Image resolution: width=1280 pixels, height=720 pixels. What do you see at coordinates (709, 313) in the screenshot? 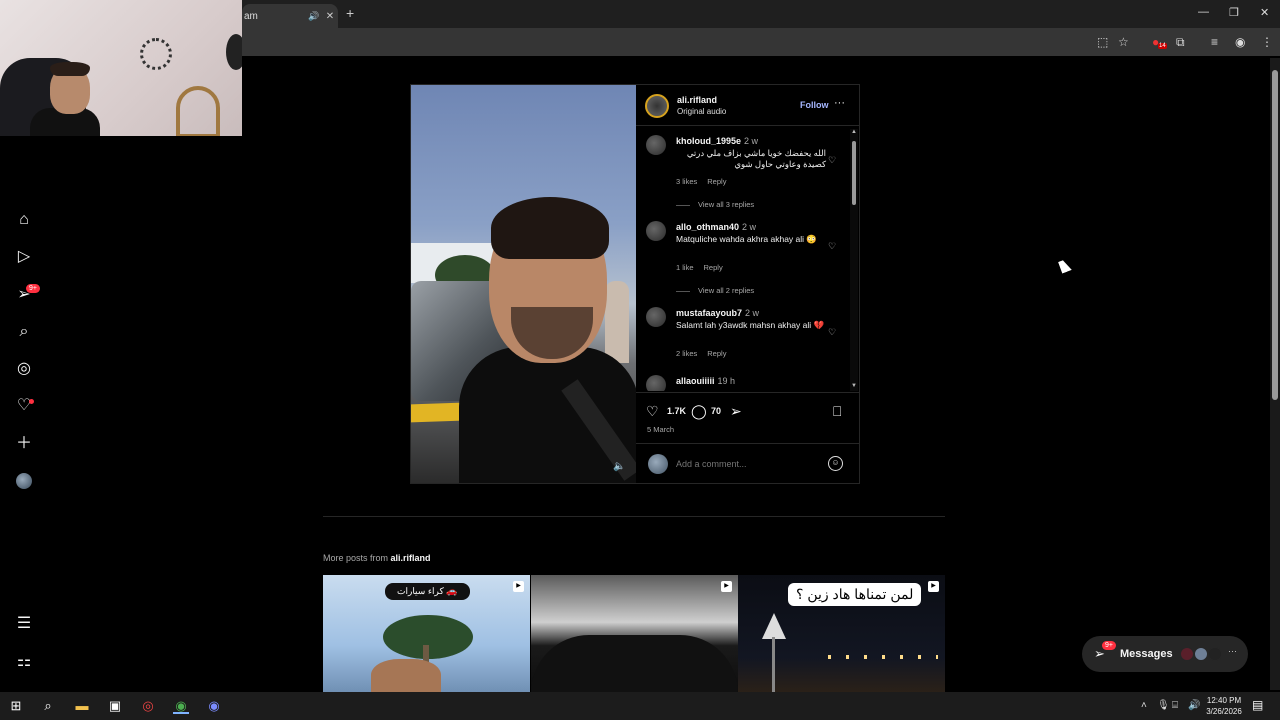
I see `comment-username: mustafaayoub7` at bounding box center [709, 313].